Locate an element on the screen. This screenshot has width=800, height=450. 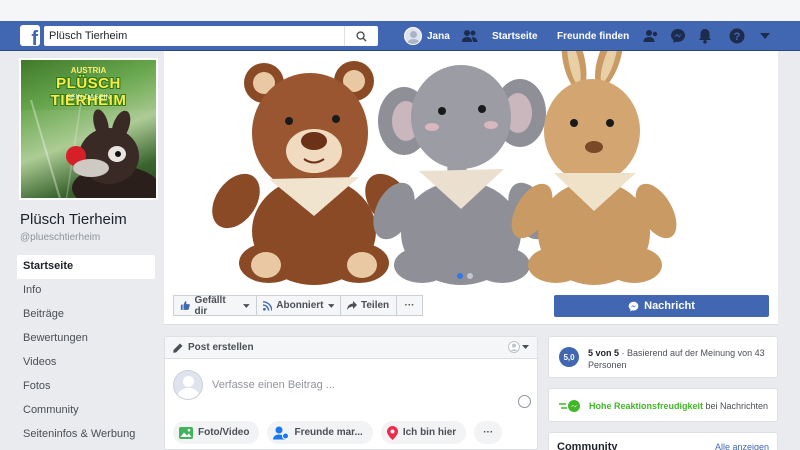
share-button: Teilen is located at coordinates (368, 305).